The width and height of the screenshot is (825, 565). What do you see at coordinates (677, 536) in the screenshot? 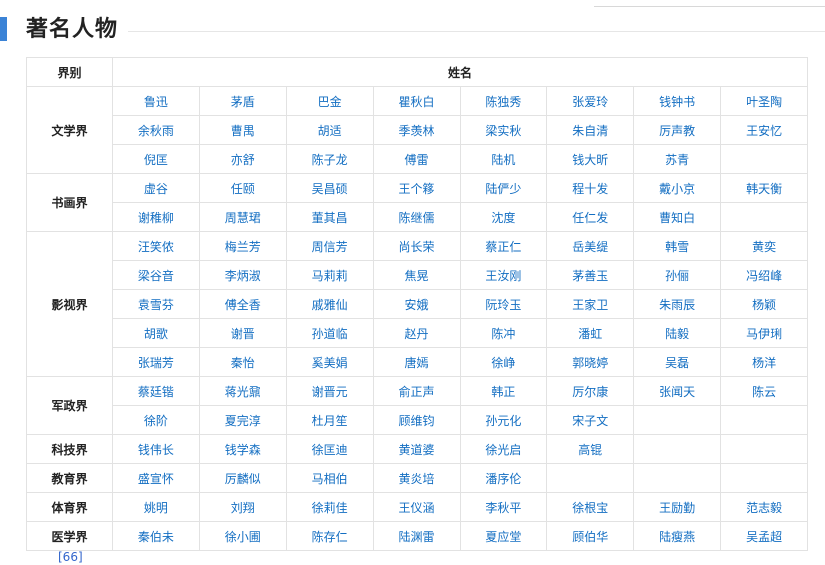
I see `person-name-link: 陆瘦燕` at bounding box center [677, 536].